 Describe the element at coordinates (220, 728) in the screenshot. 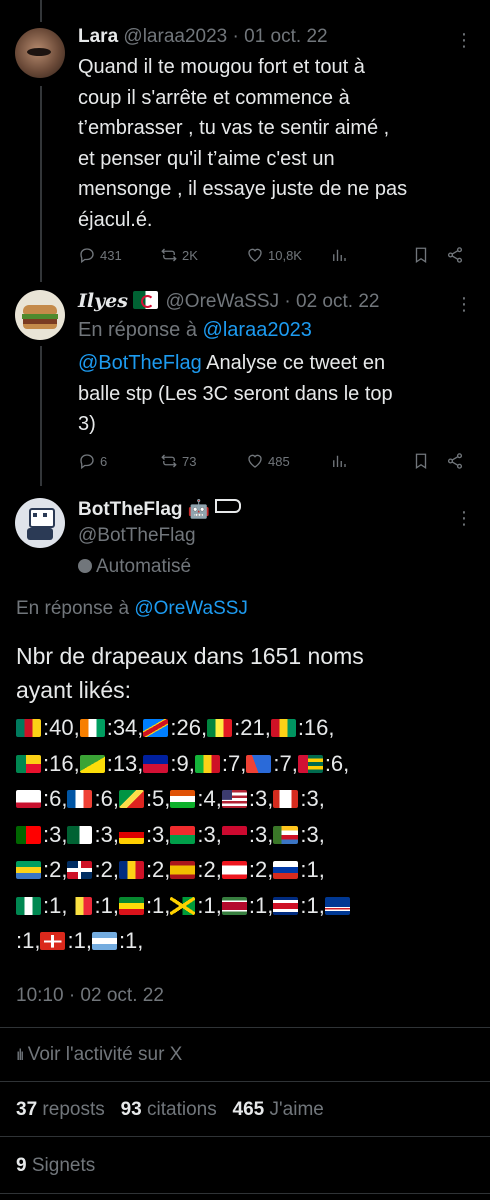

I see `senegal-flag-icon` at that location.